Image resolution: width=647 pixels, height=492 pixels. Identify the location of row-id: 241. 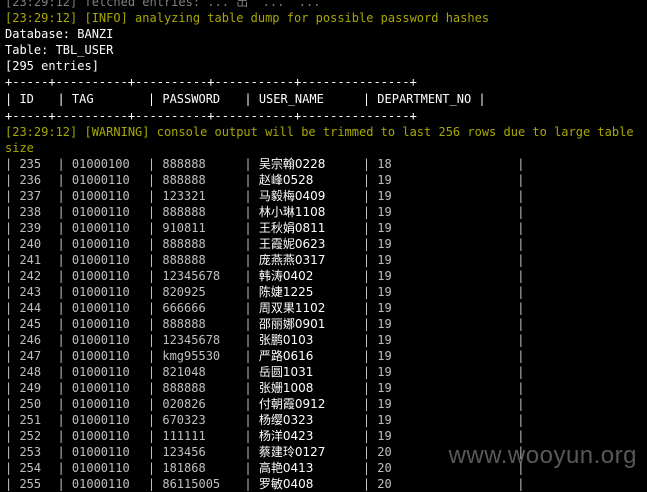
(30, 260).